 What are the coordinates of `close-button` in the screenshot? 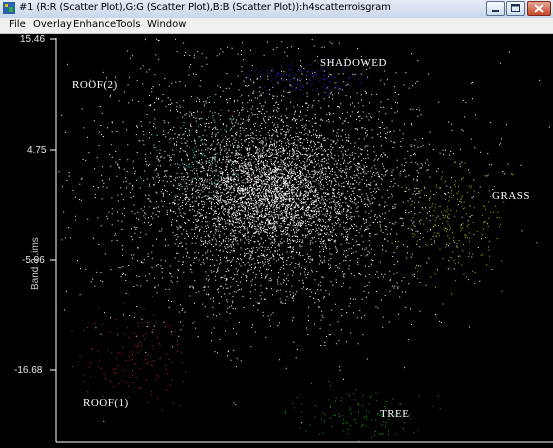 It's located at (539, 8).